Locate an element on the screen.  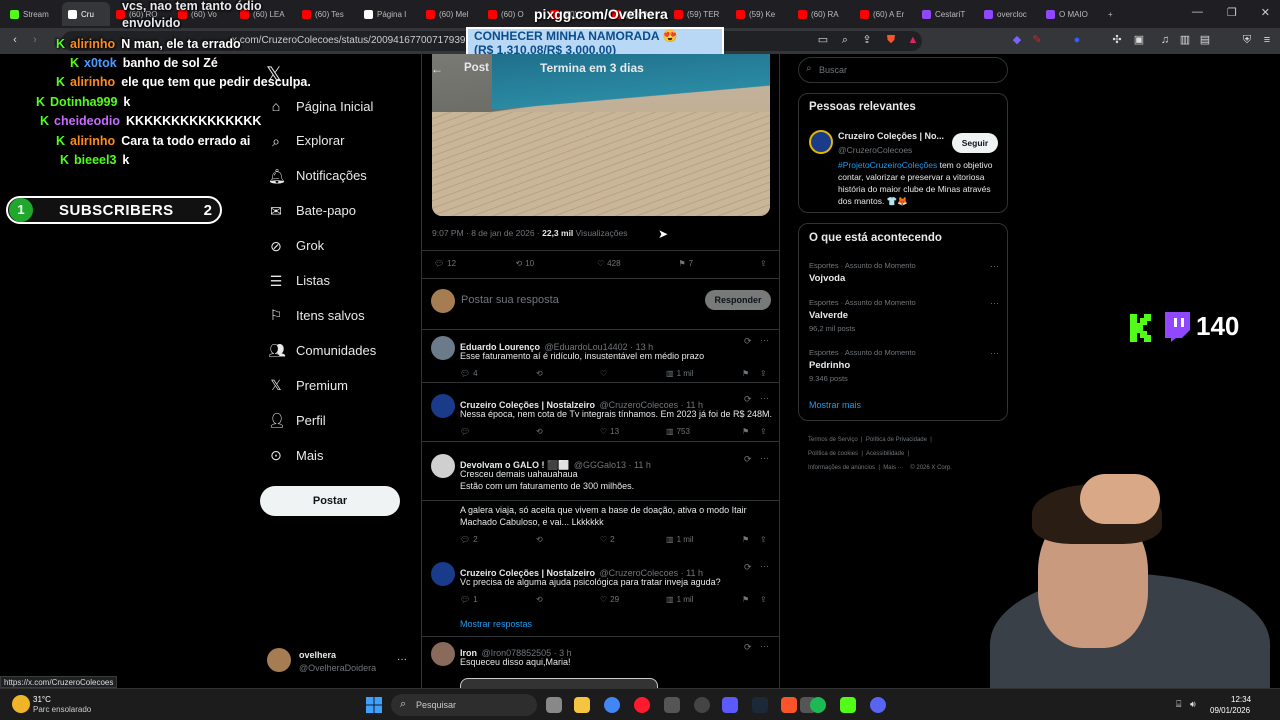
footer-link: Informações de anúncios is located at coordinates (841, 468).